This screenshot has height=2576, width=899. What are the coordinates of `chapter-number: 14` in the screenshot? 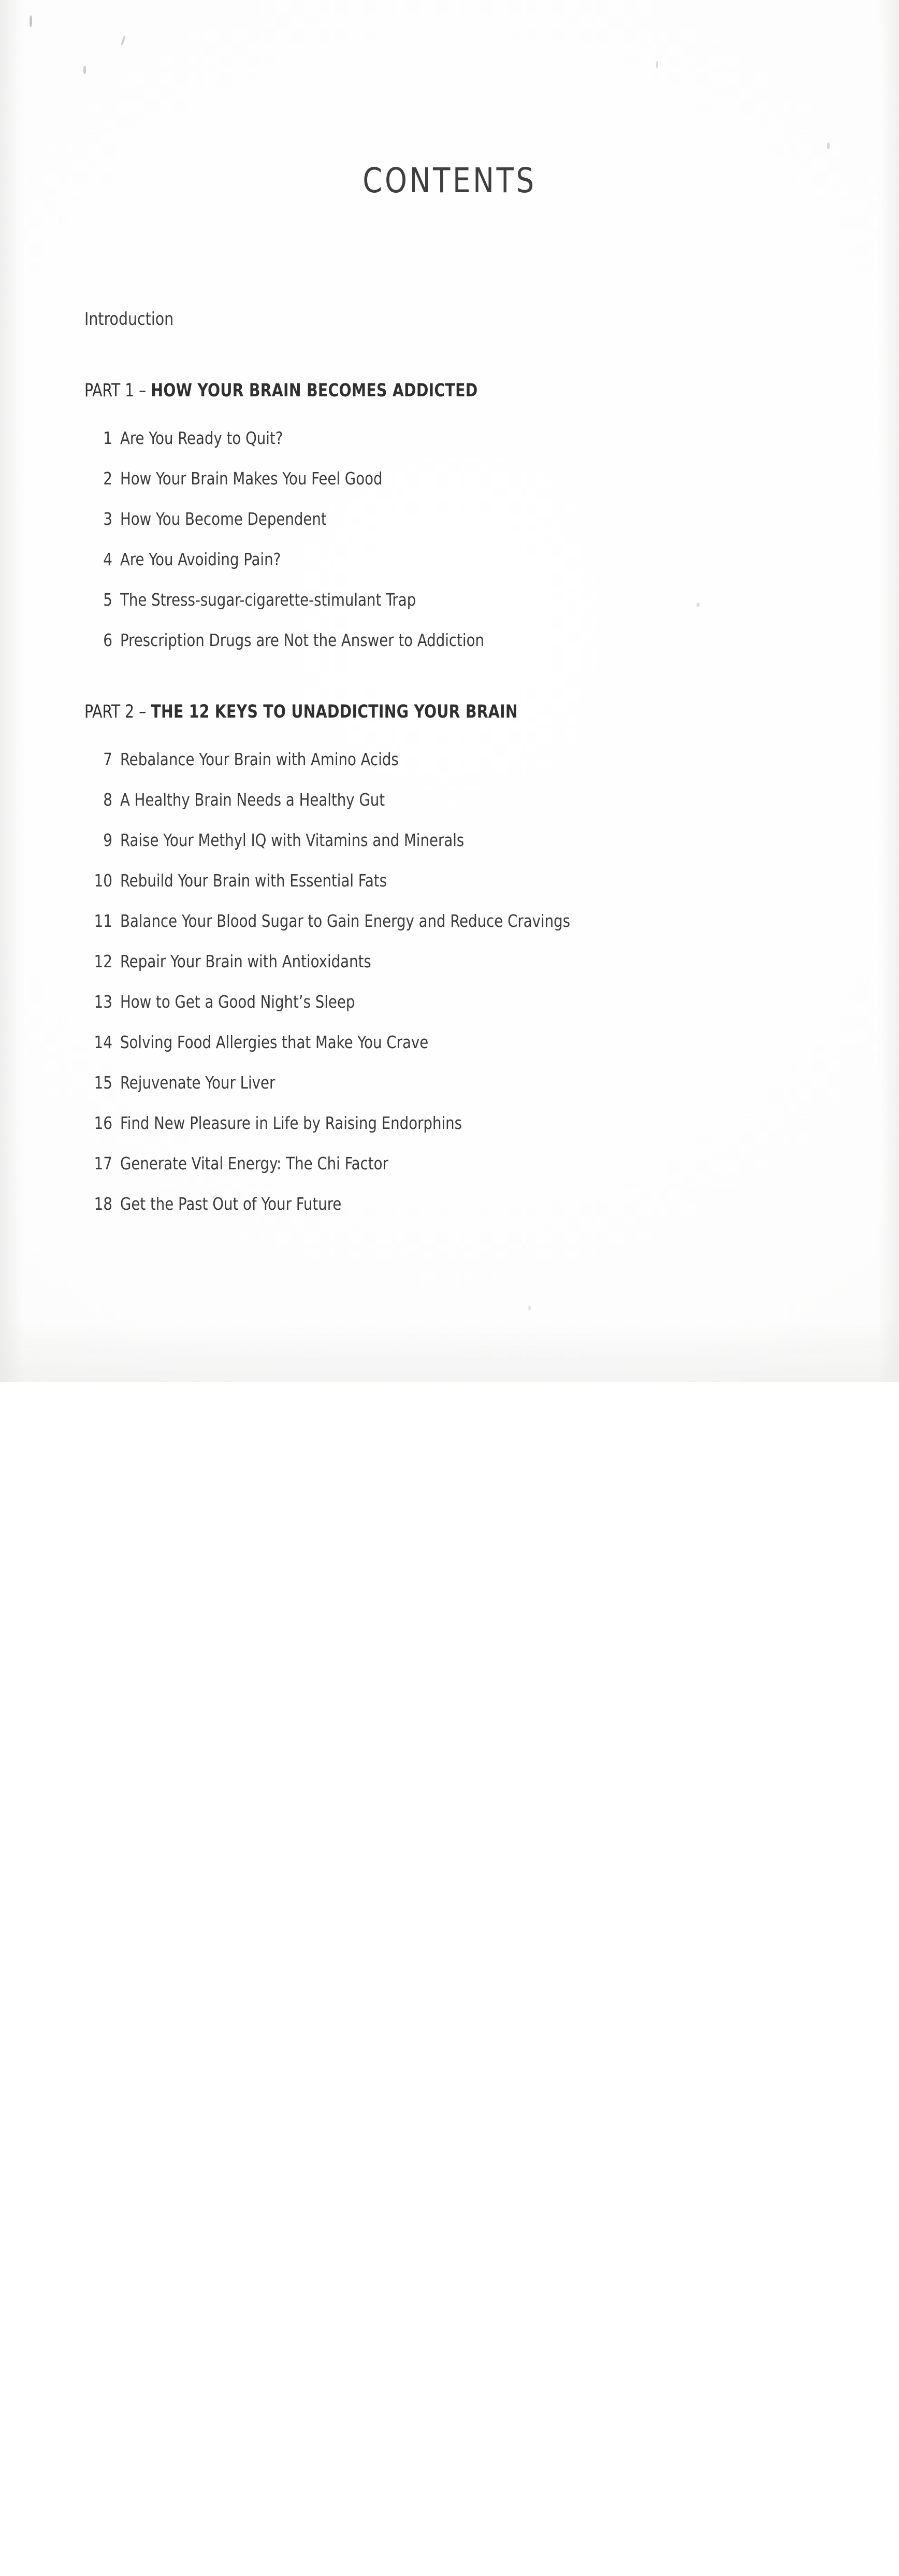 It's located at (103, 1042).